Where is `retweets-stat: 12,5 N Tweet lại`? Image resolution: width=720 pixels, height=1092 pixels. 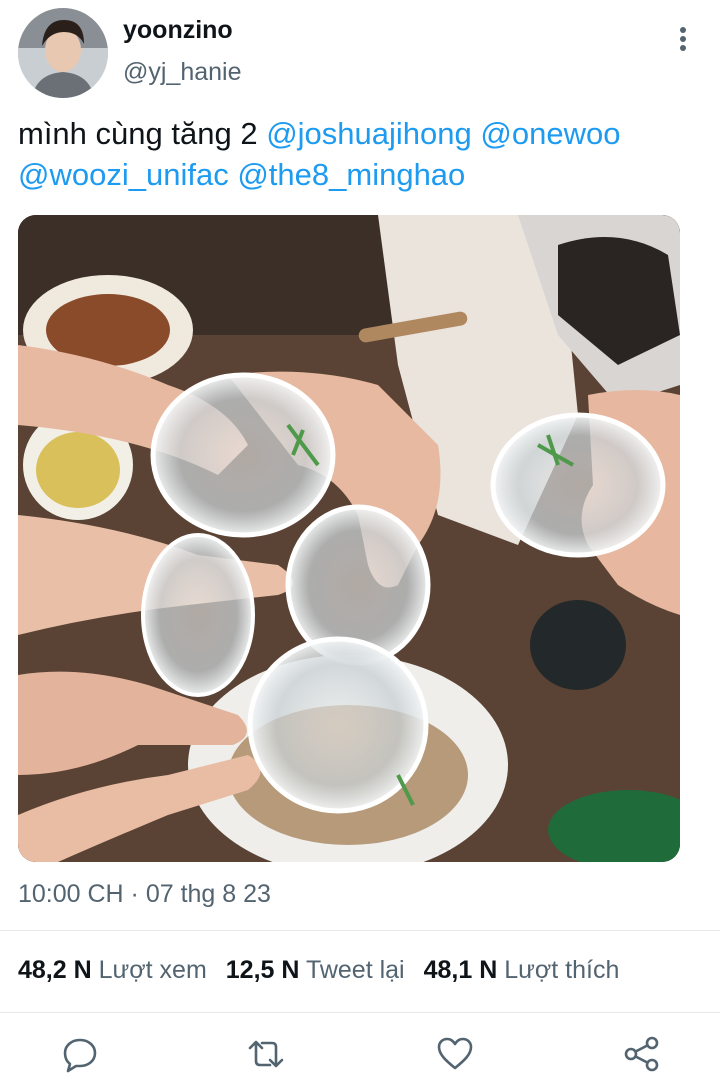 retweets-stat: 12,5 N Tweet lại is located at coordinates (315, 970).